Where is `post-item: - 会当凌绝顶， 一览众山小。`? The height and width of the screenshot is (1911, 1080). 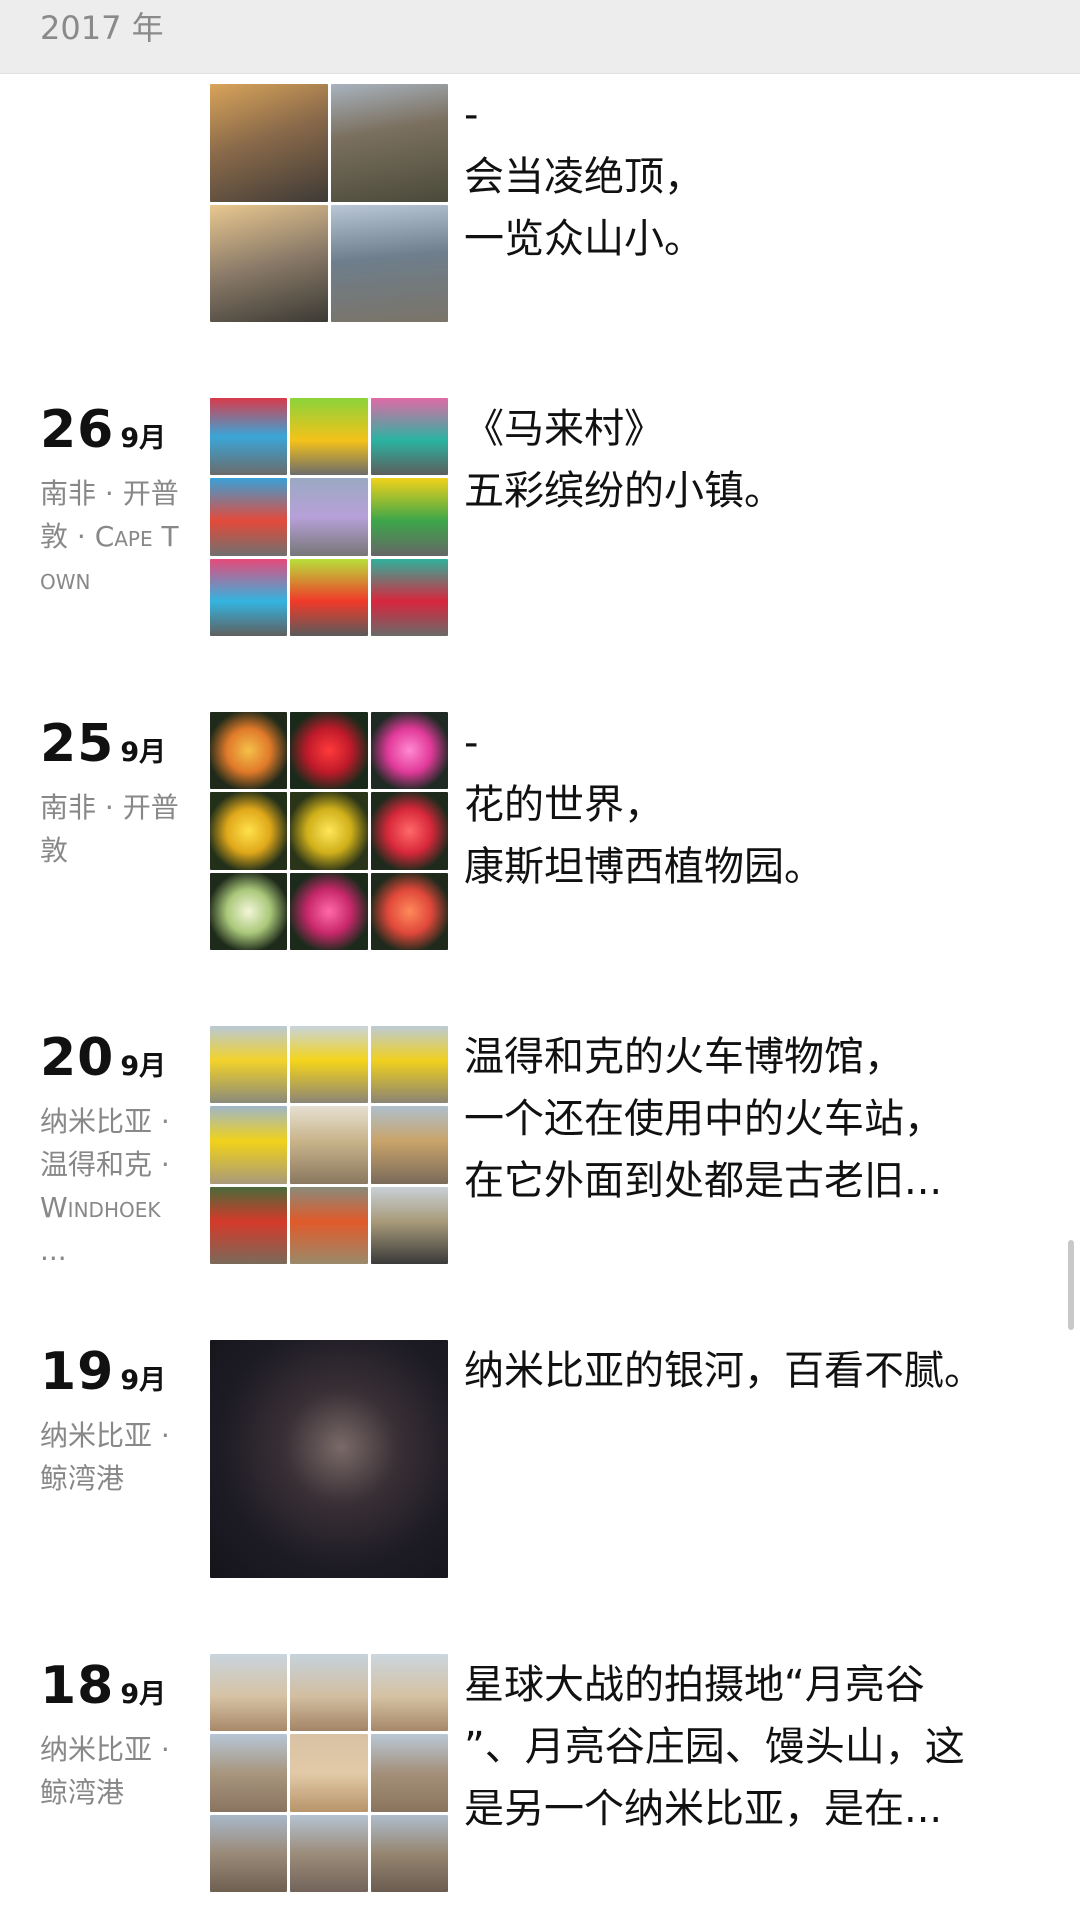
post-item: - 会当凌绝顶， 一览众山小。 is located at coordinates (540, 204).